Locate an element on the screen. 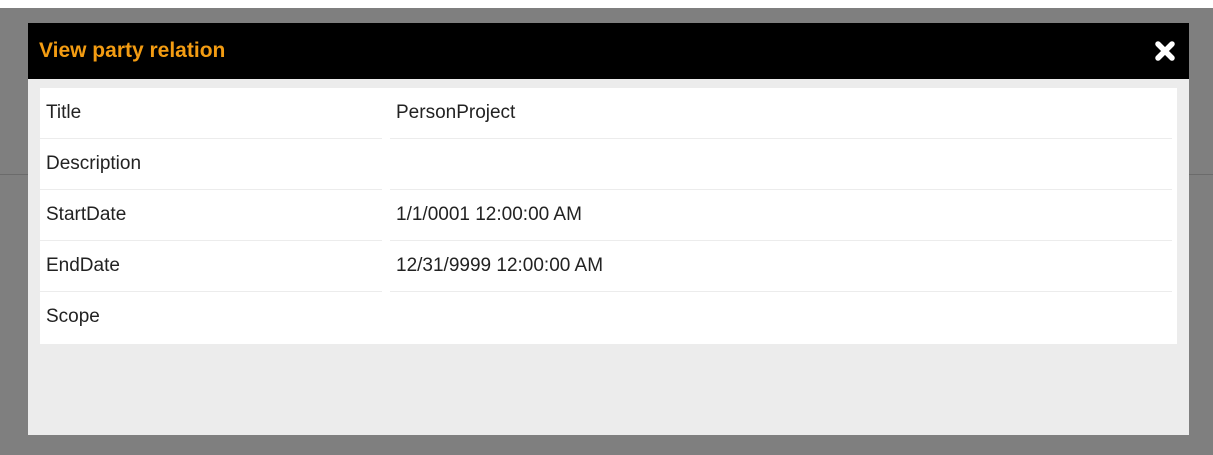 Image resolution: width=1213 pixels, height=455 pixels. details-row-scope: Scope is located at coordinates (608, 317).